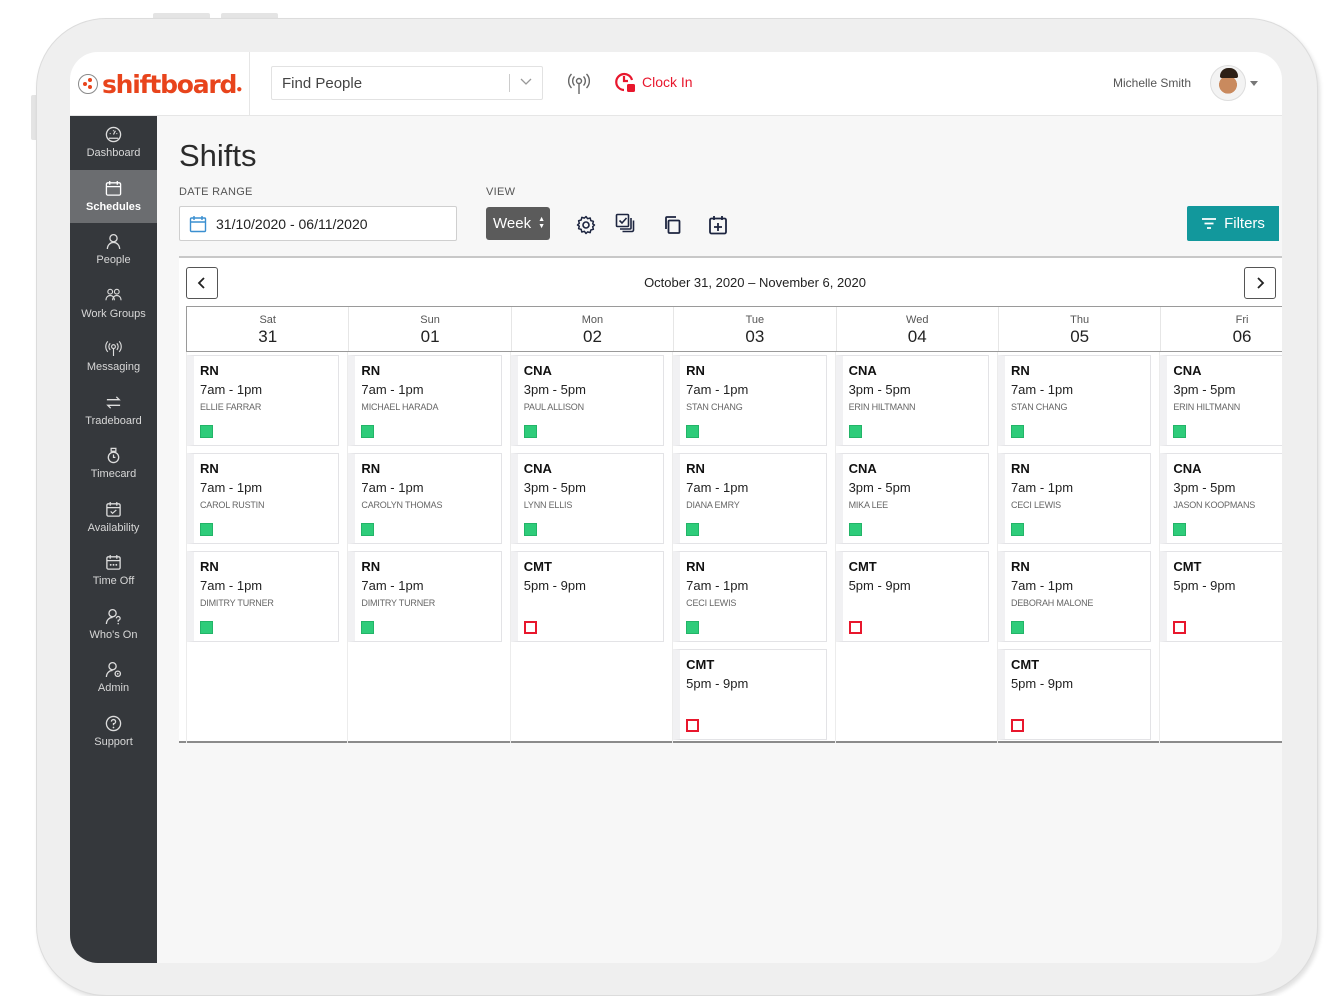 This screenshot has width=1326, height=996. Describe the element at coordinates (912, 498) in the screenshot. I see `shift-card: CNA 3pm - 5pm MIKA LEE` at that location.